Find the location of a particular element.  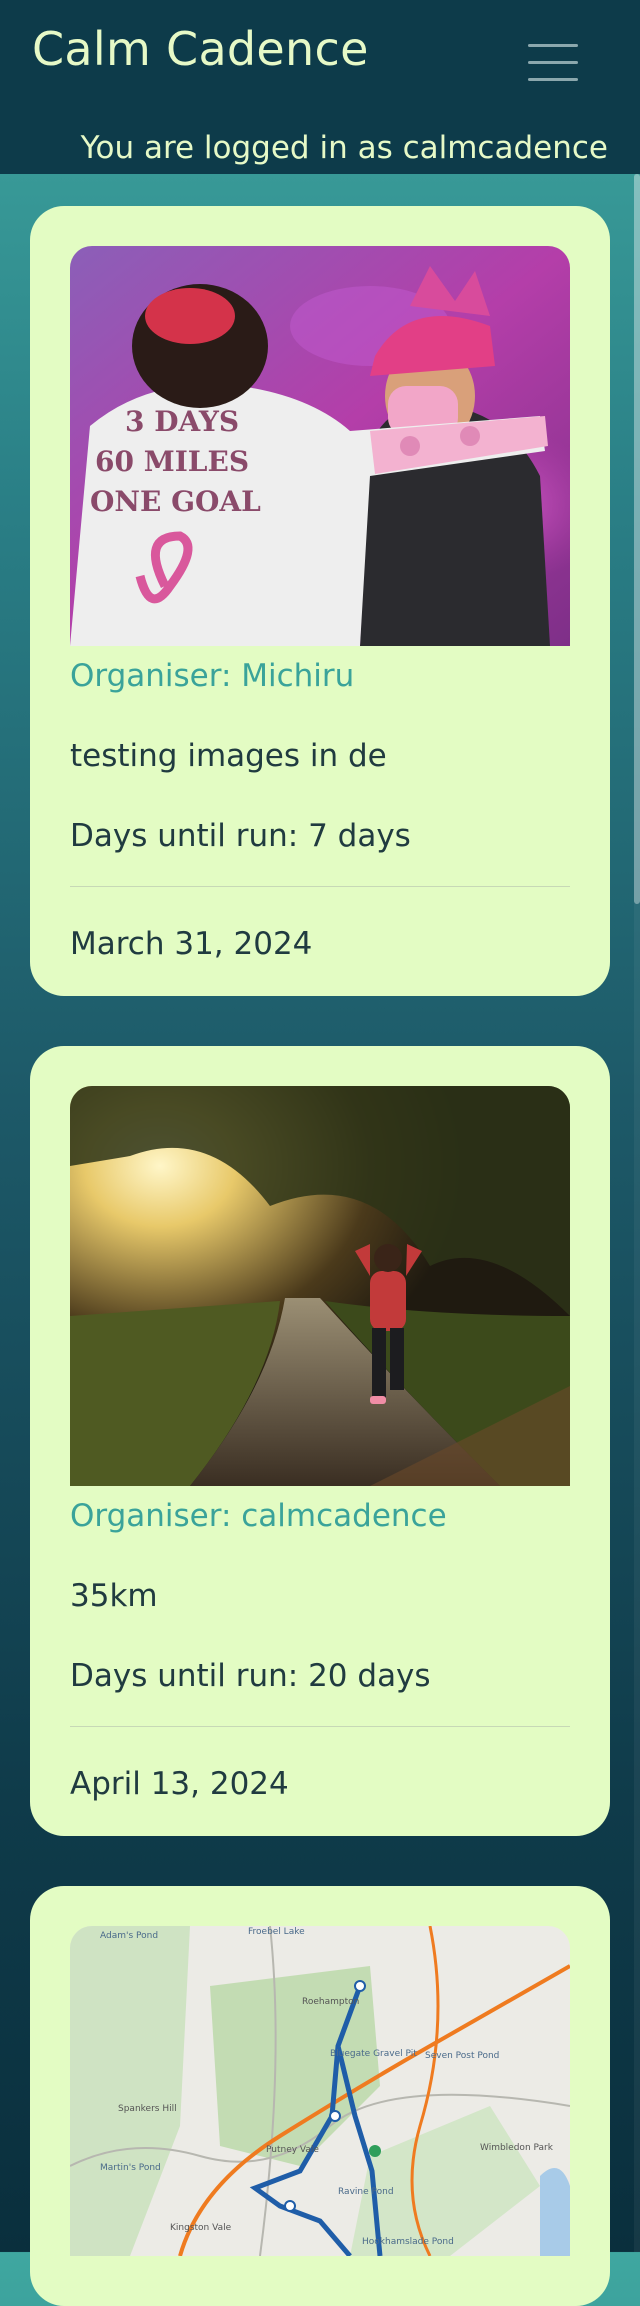

organiser-label: Organiser: Michiru is located at coordinates (212, 676).